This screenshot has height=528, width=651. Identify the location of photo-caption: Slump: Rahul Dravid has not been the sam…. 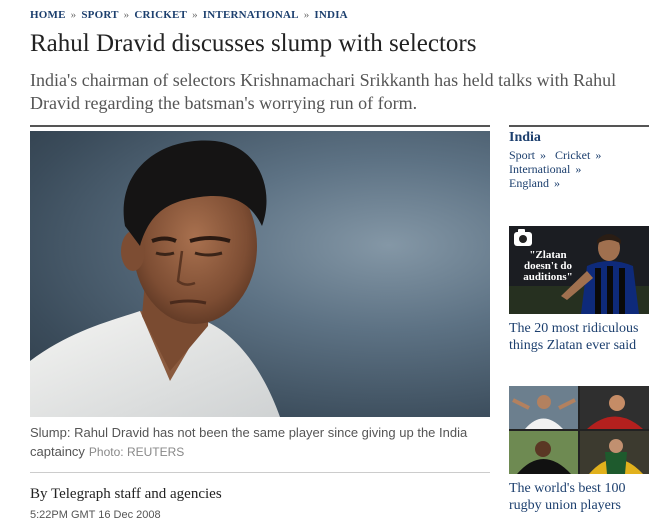
(257, 442).